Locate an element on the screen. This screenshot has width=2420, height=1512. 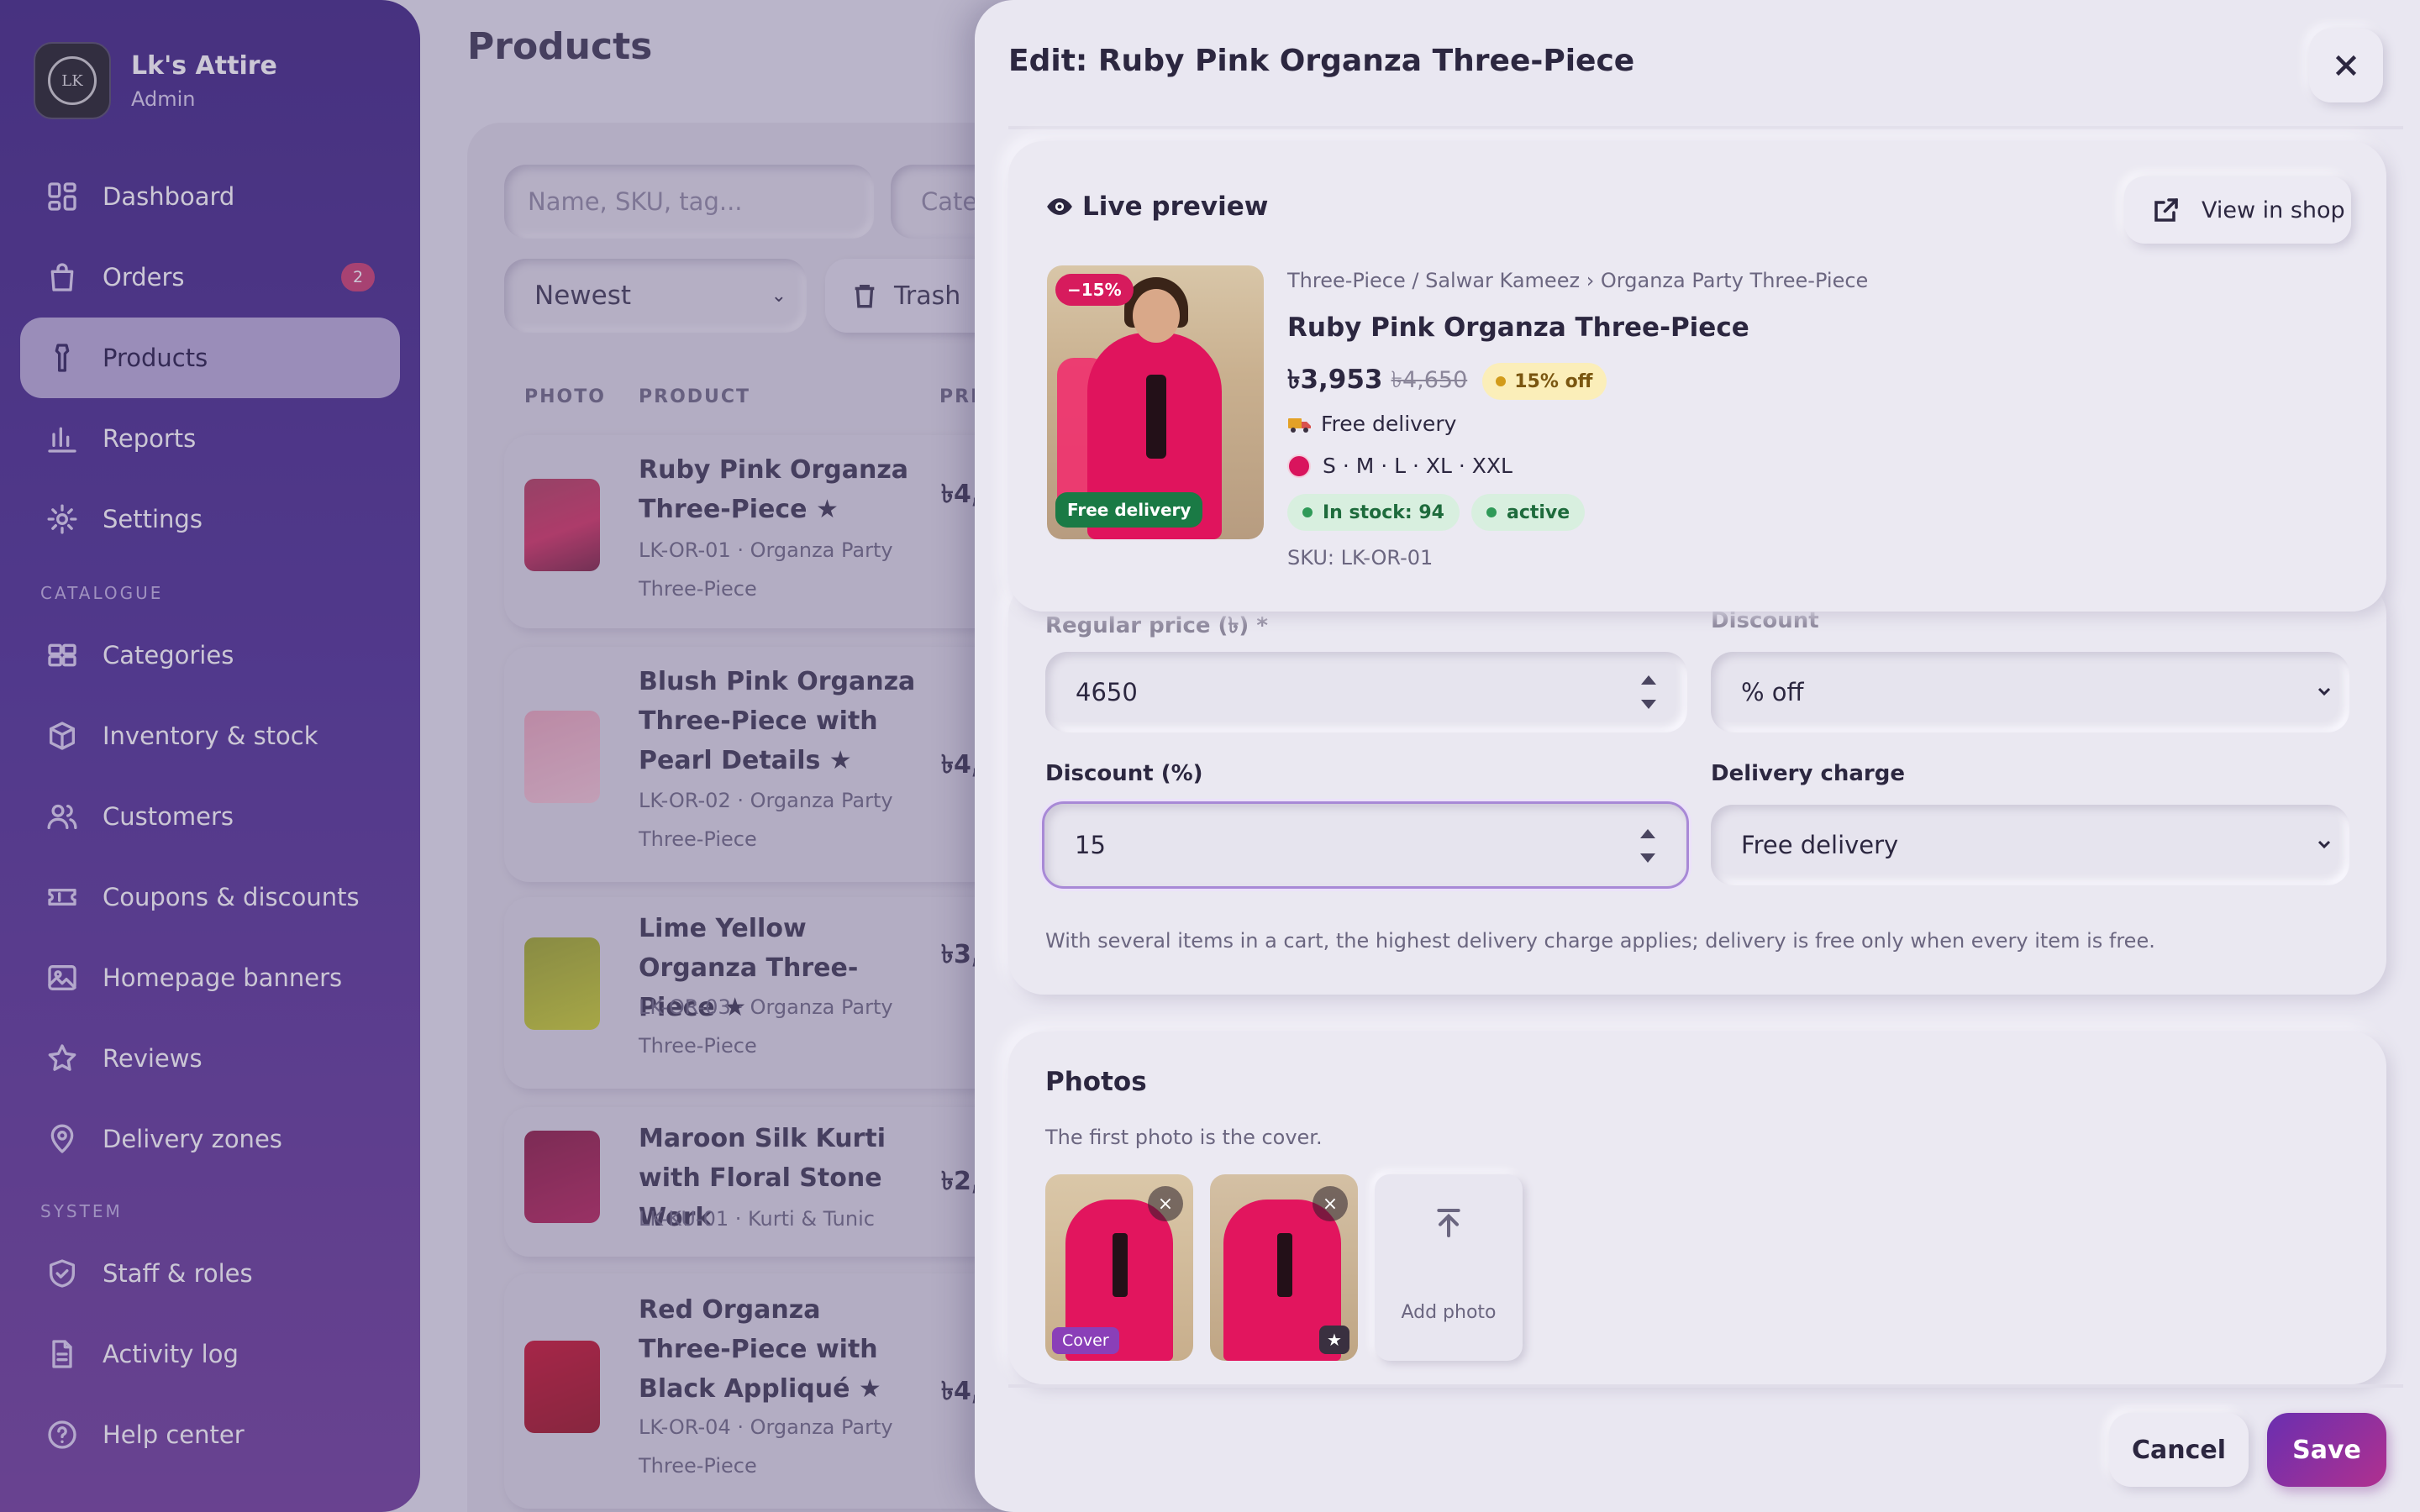
view-in-shop-label: View in shop is located at coordinates (2273, 210).